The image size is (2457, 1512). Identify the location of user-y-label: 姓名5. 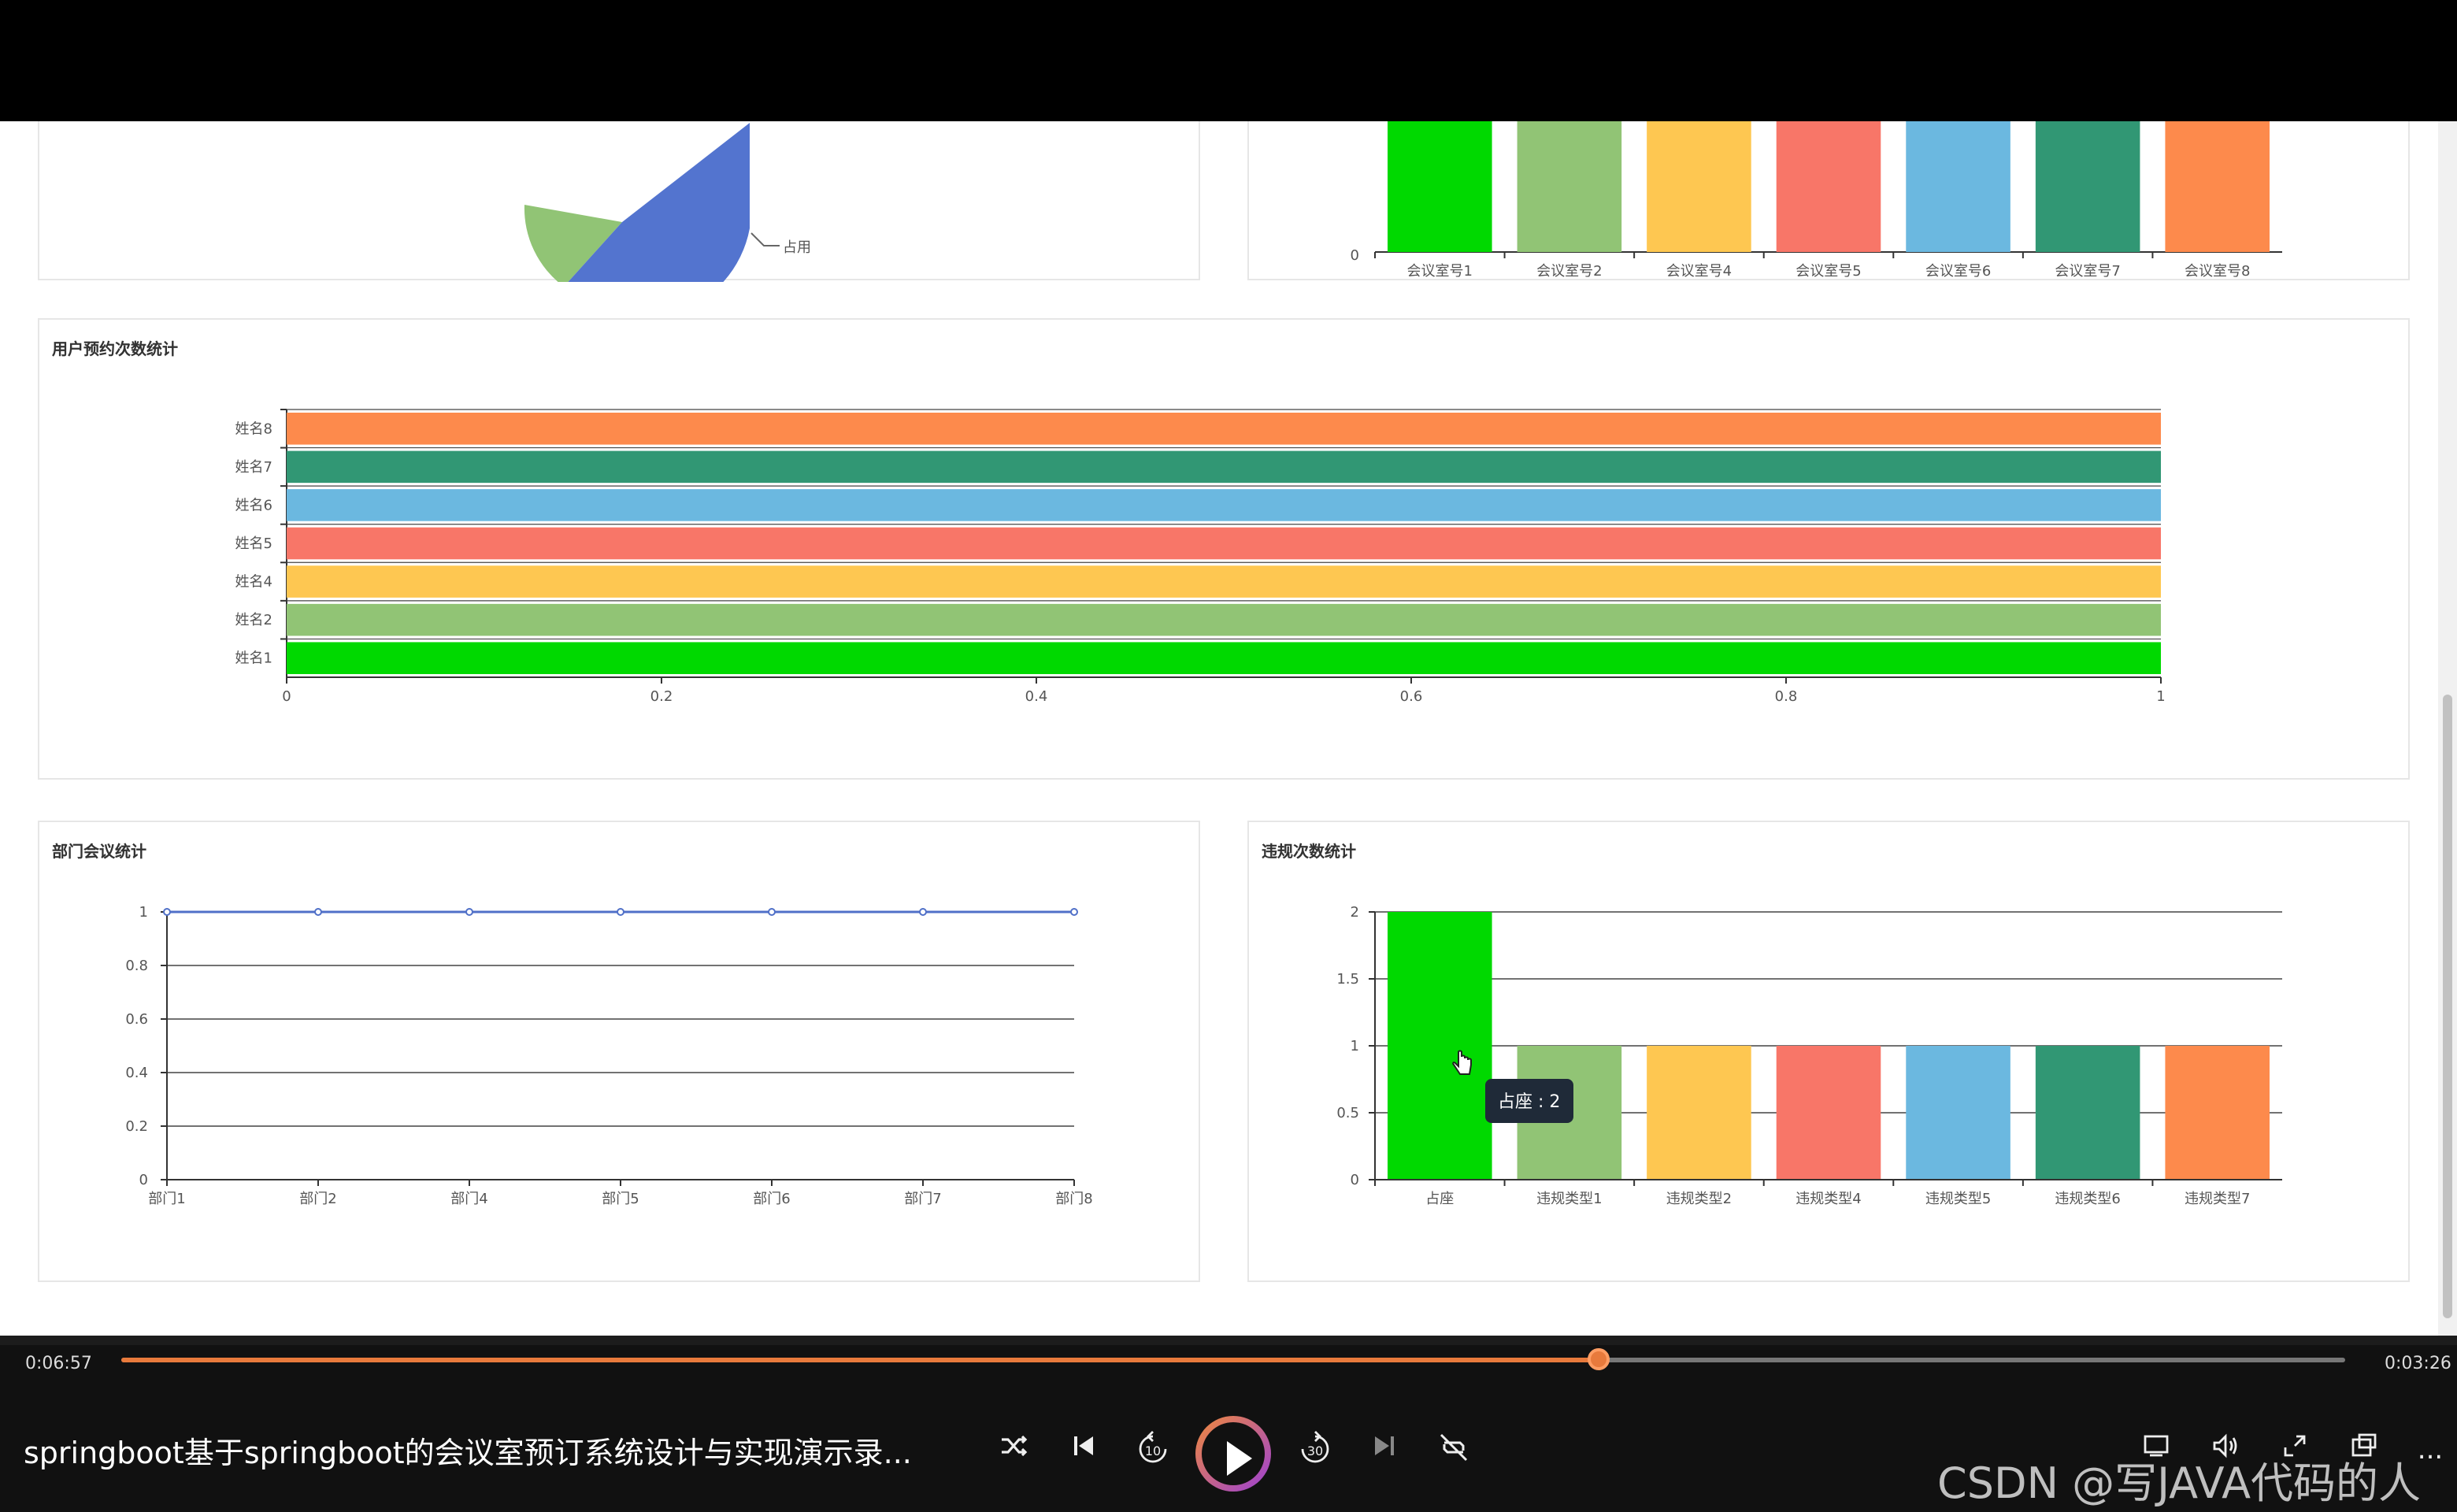
(253, 544).